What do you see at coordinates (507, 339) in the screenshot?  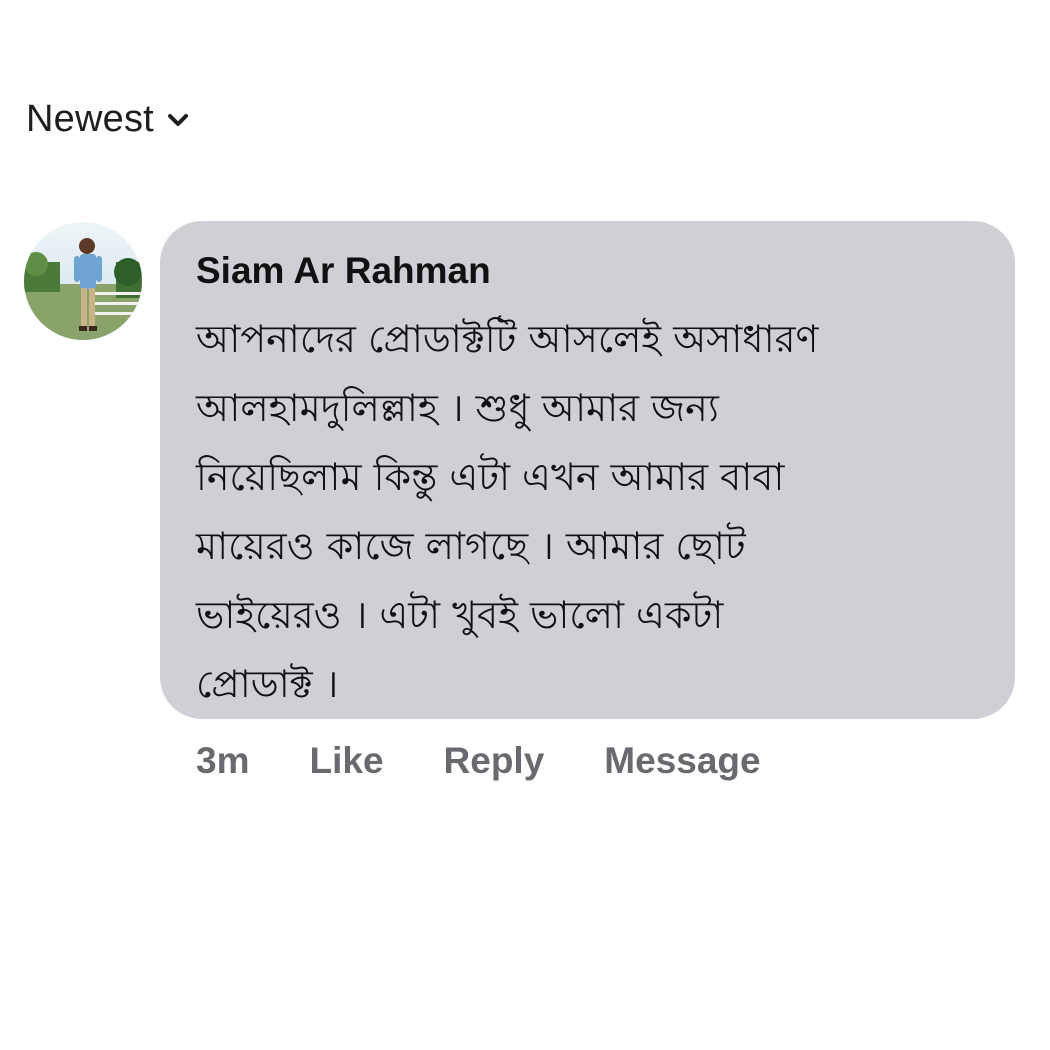 I see `comment-line: আপনাদের প্রোডাক্টটি আসলেই অসাধারণ` at bounding box center [507, 339].